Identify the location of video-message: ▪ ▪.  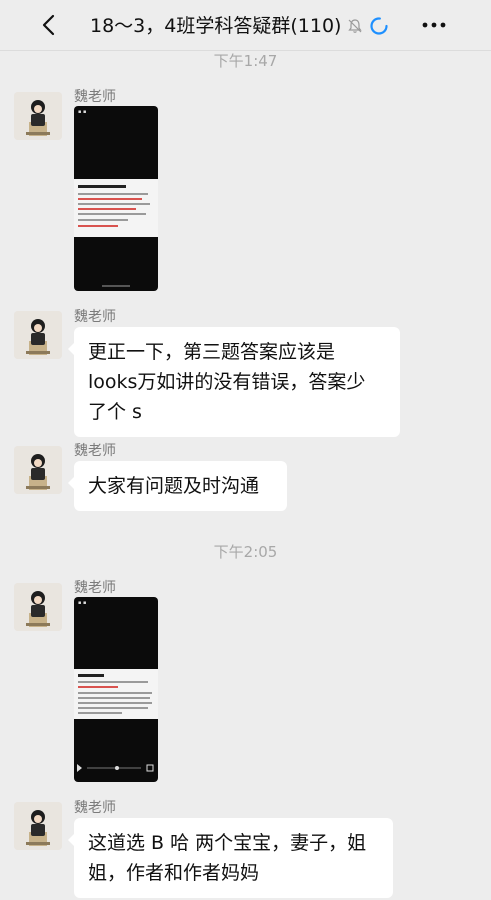
(116, 689).